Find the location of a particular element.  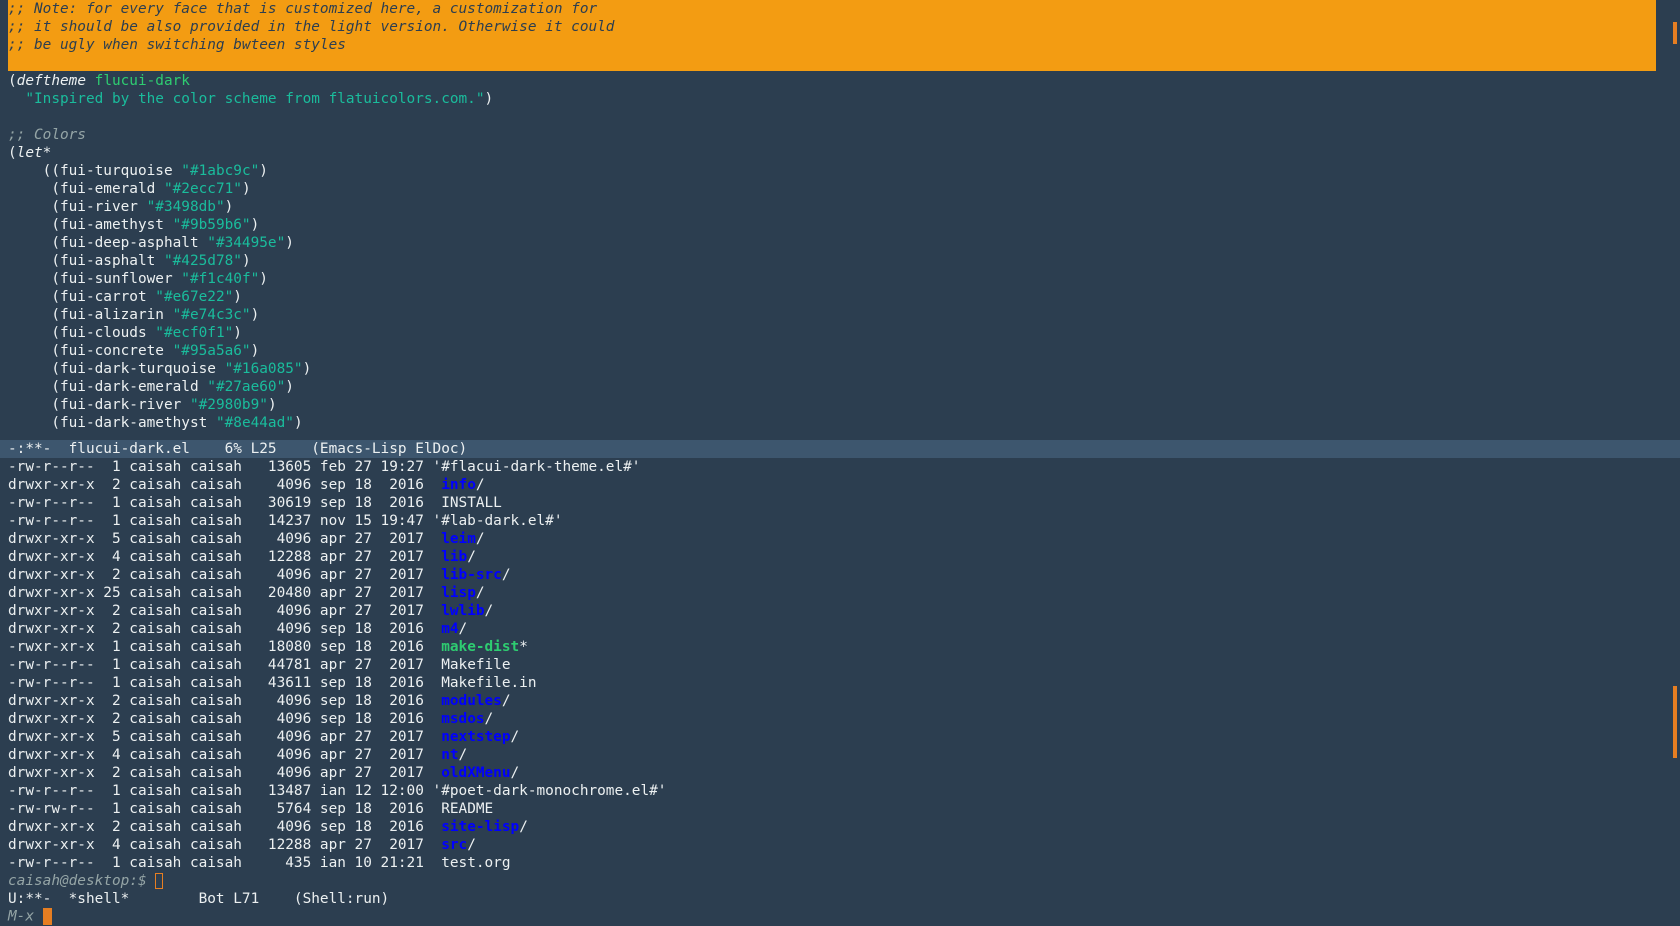

directory-name: msdos is located at coordinates (463, 719).